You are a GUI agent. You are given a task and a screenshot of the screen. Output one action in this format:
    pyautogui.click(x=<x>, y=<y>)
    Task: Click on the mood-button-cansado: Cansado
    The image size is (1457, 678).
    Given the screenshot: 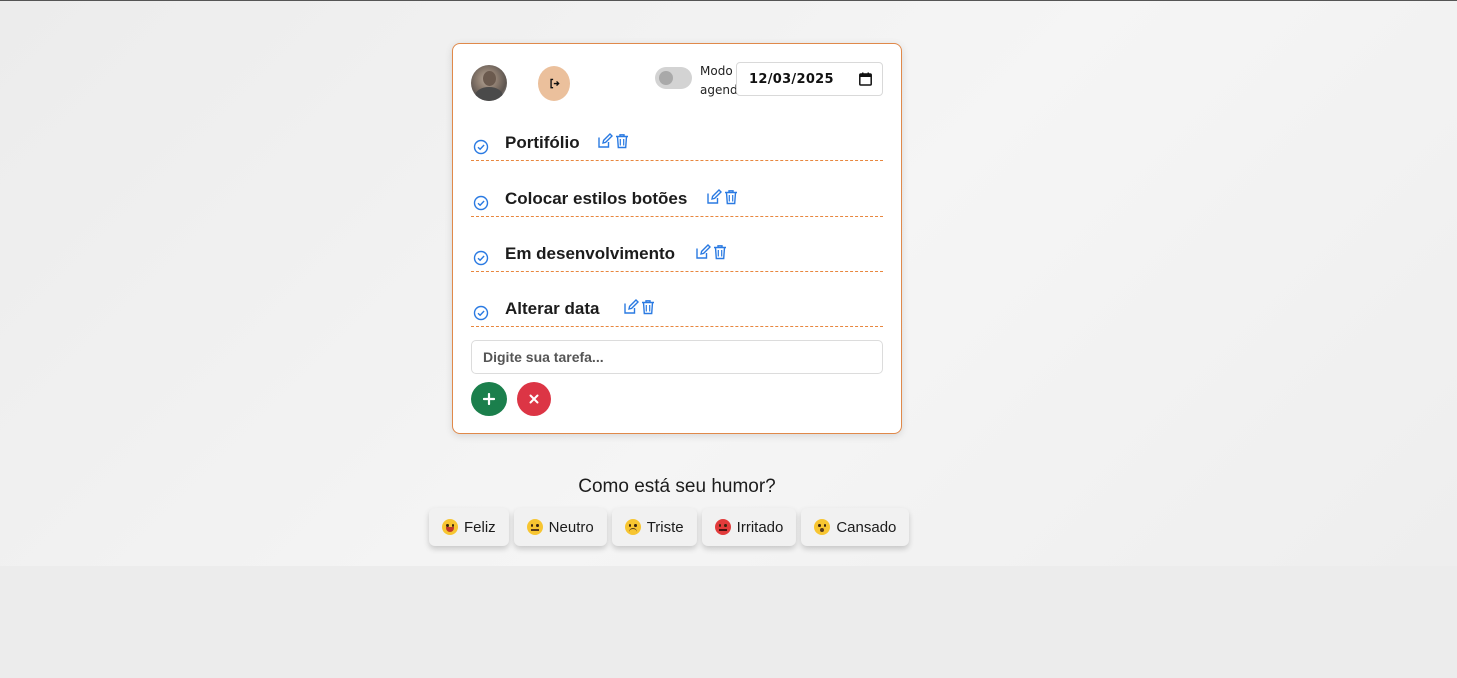 What is the action you would take?
    pyautogui.click(x=855, y=527)
    